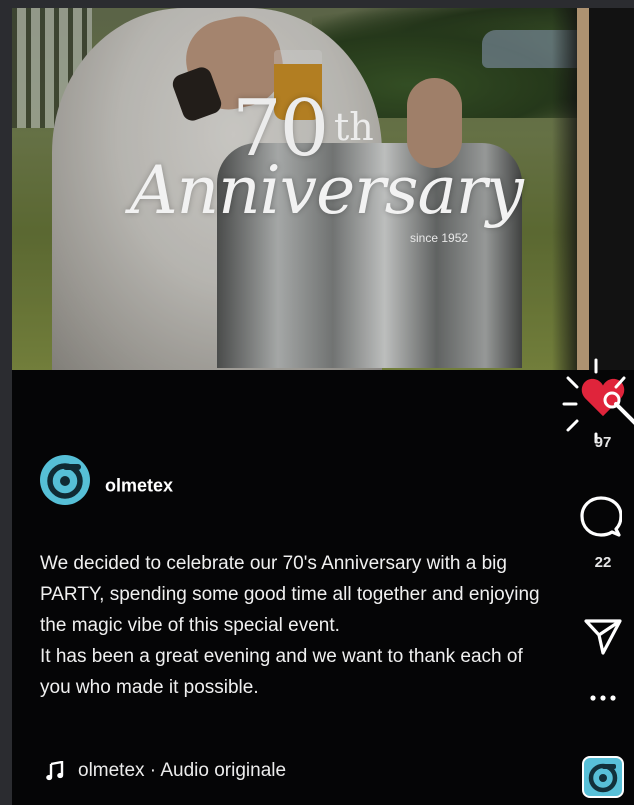 This screenshot has width=634, height=805. What do you see at coordinates (439, 238) in the screenshot?
I see `overlay-since: since 1952` at bounding box center [439, 238].